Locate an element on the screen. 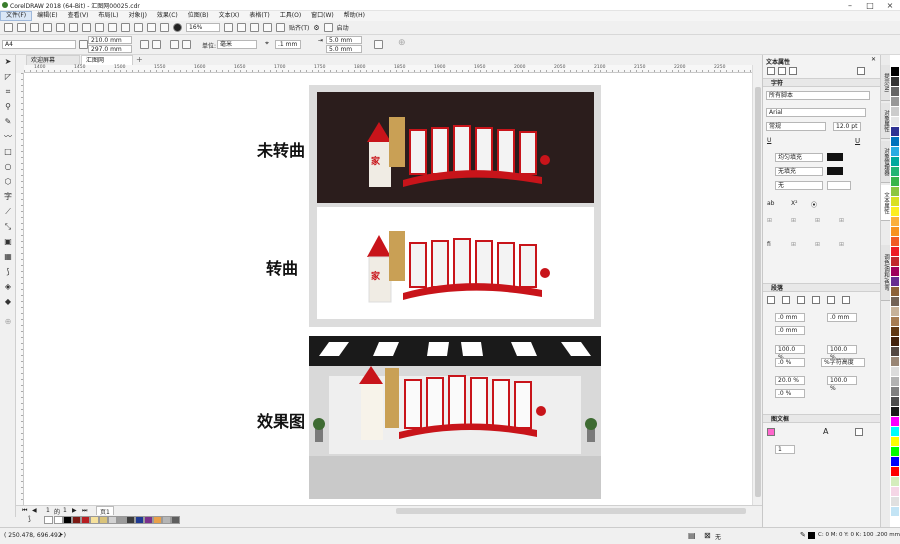 Image resolution: width=900 pixels, height=544 pixels. menu-help: 帮助(H) is located at coordinates (354, 16).